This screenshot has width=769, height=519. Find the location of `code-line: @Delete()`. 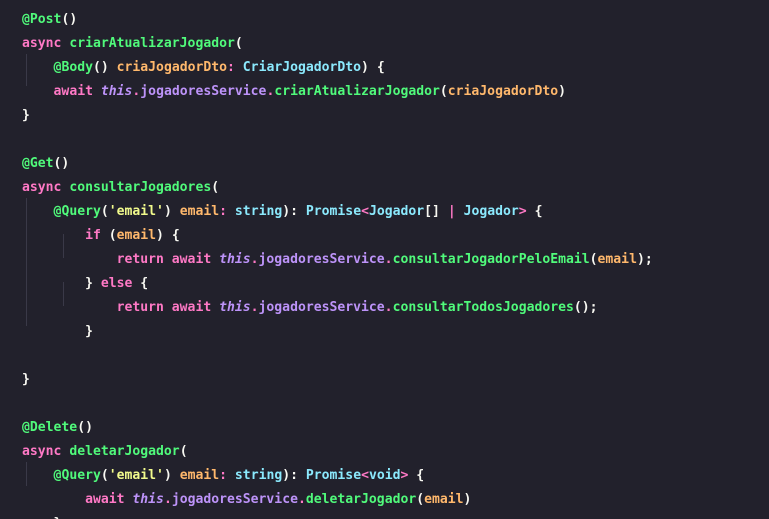

code-line: @Delete() is located at coordinates (57, 428).